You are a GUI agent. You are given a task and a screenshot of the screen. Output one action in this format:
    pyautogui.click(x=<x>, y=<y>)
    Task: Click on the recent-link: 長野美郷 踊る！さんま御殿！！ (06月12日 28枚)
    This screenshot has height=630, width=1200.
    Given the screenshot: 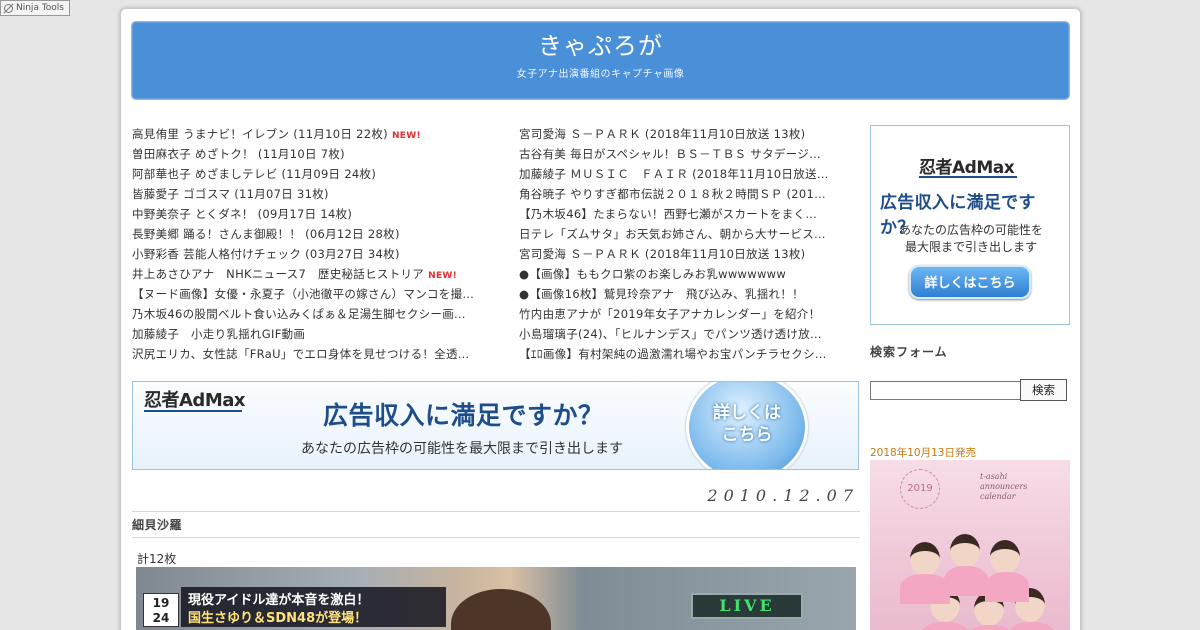 What is the action you would take?
    pyautogui.click(x=266, y=234)
    